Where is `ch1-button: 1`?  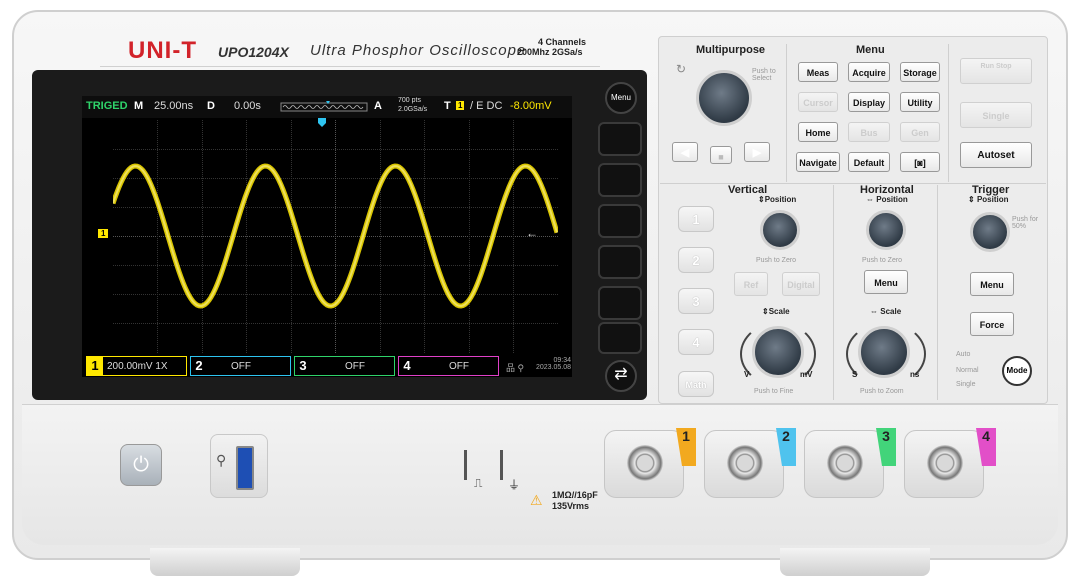
ch1-button: 1 is located at coordinates (696, 219).